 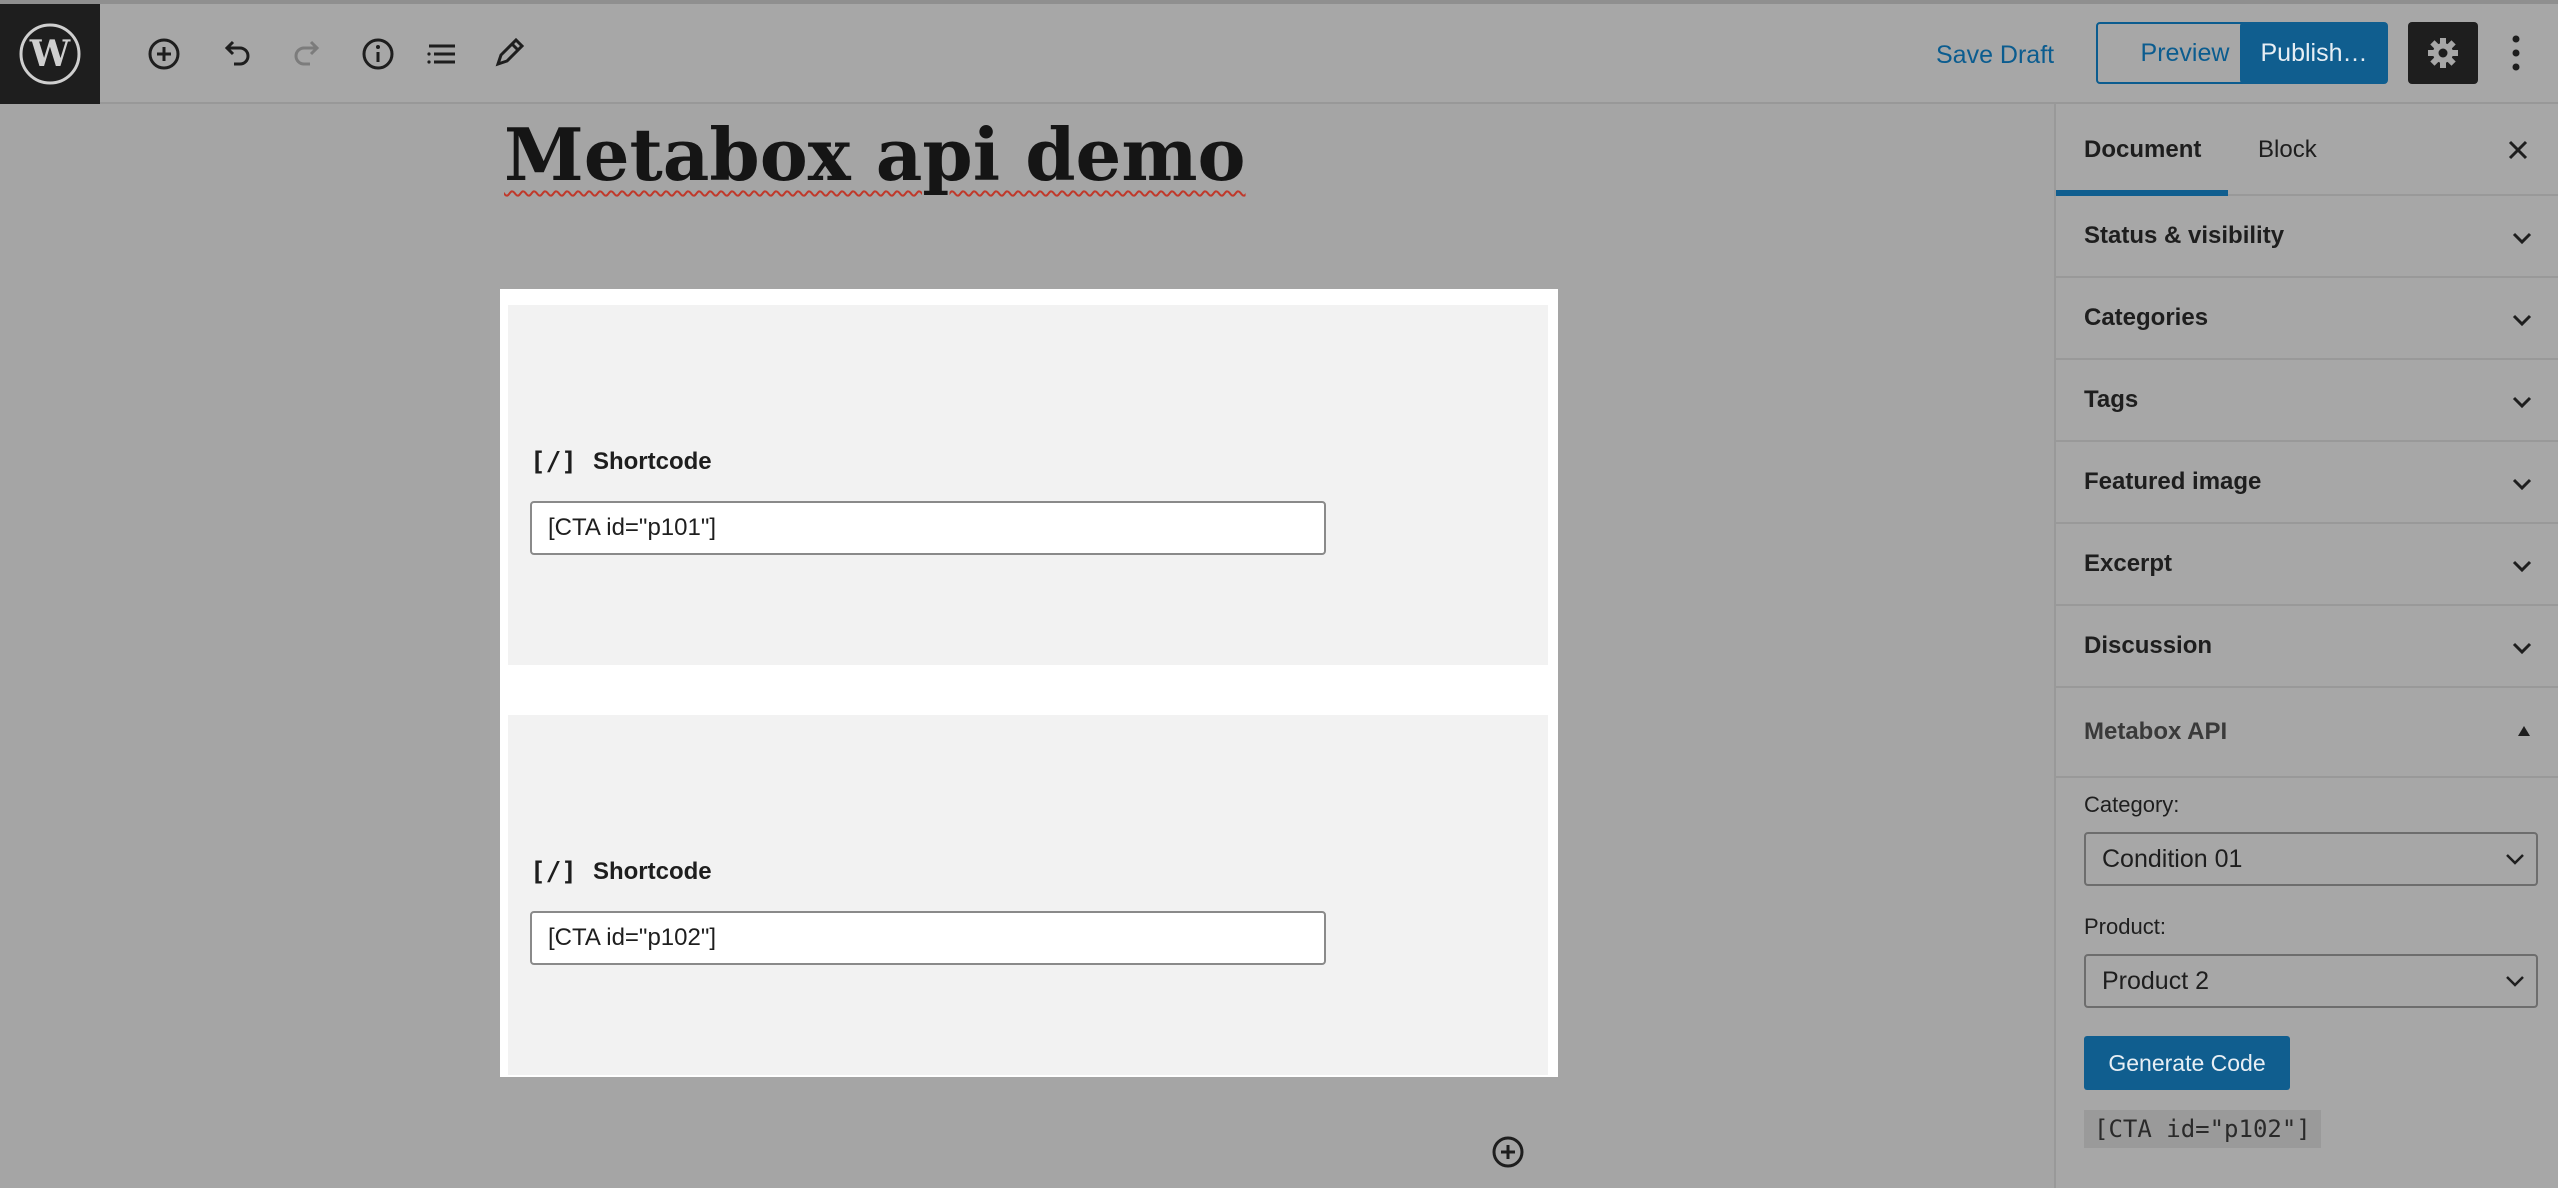 I want to click on product-select: Product 2, so click(x=2311, y=981).